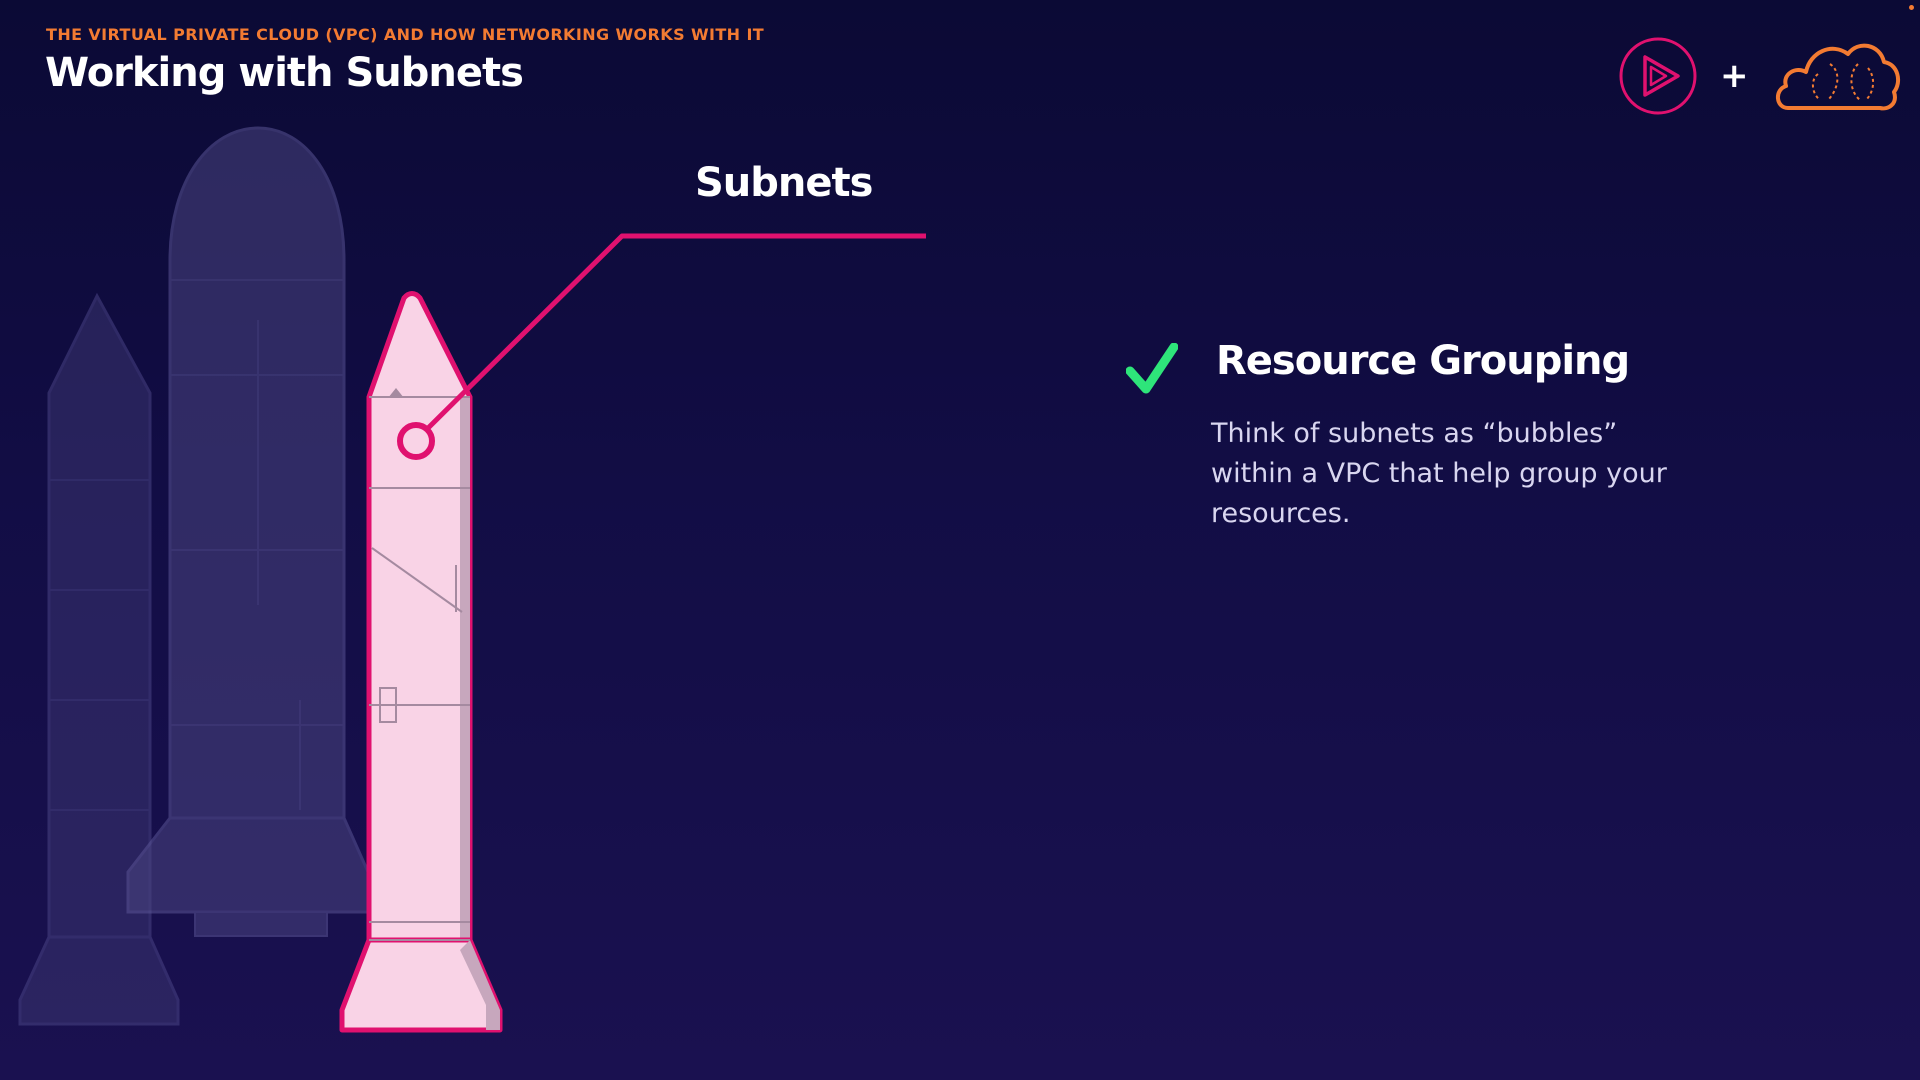  What do you see at coordinates (421, 662) in the screenshot?
I see `highlighted-rocket` at bounding box center [421, 662].